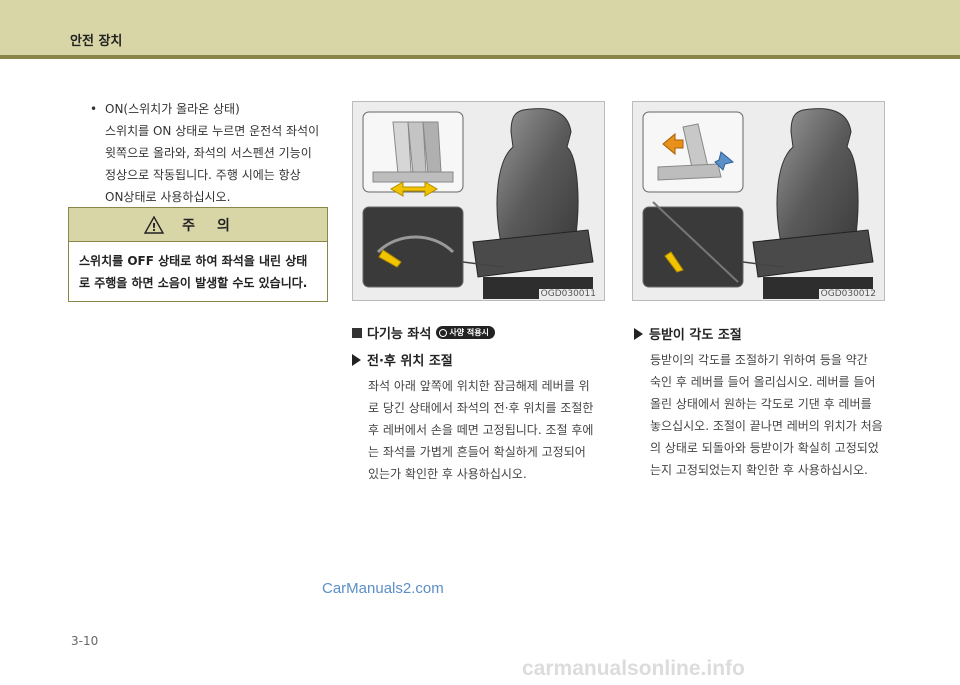  Describe the element at coordinates (357, 332) in the screenshot. I see `square-bullet-icon` at that location.